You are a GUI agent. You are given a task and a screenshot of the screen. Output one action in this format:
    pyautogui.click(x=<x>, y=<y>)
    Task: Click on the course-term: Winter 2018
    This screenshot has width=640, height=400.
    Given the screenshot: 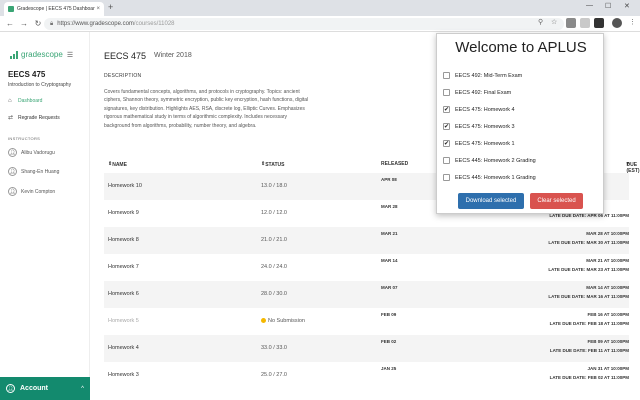 What is the action you would take?
    pyautogui.click(x=173, y=55)
    